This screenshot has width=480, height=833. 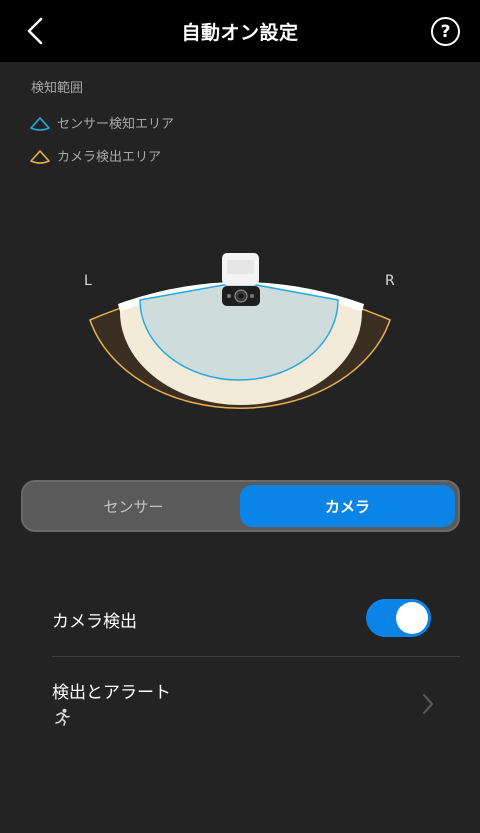 What do you see at coordinates (390, 281) in the screenshot?
I see `right-label: R` at bounding box center [390, 281].